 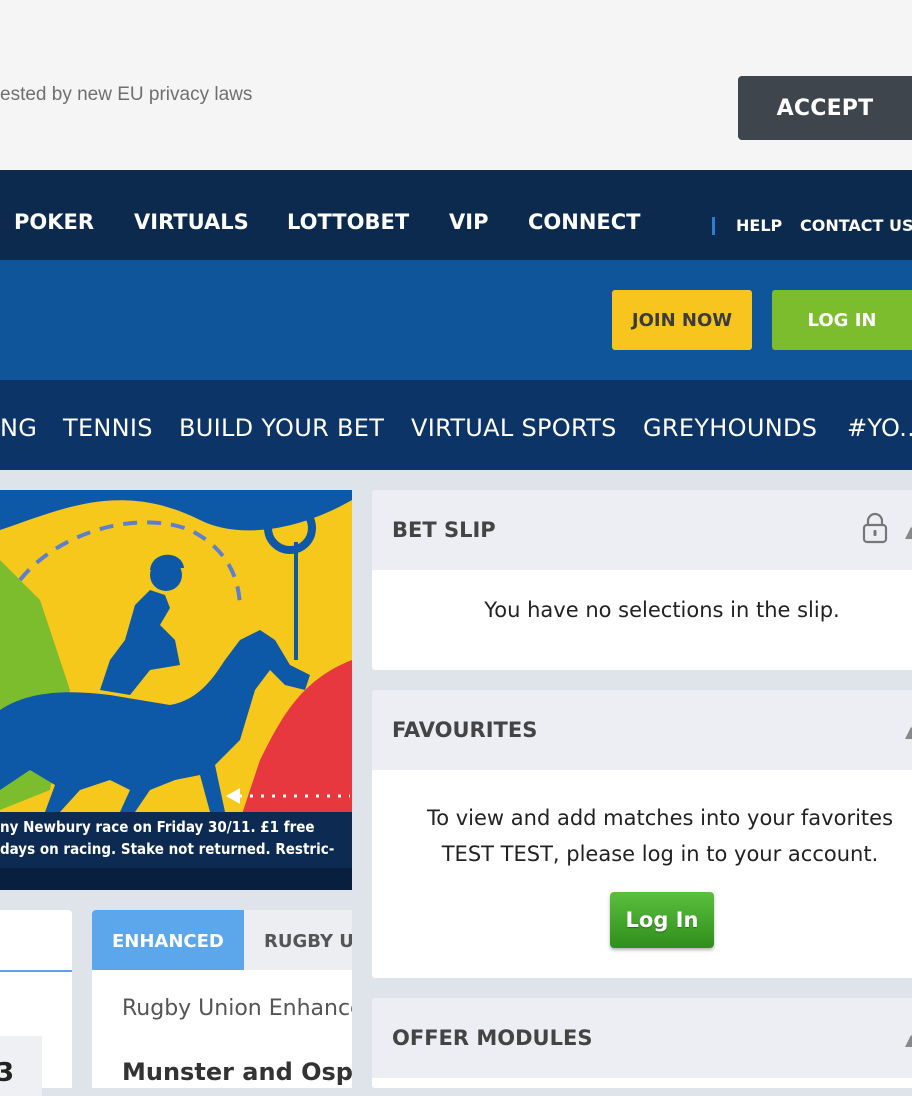 What do you see at coordinates (168, 940) in the screenshot?
I see `tab-enhanced: ENHANCED` at bounding box center [168, 940].